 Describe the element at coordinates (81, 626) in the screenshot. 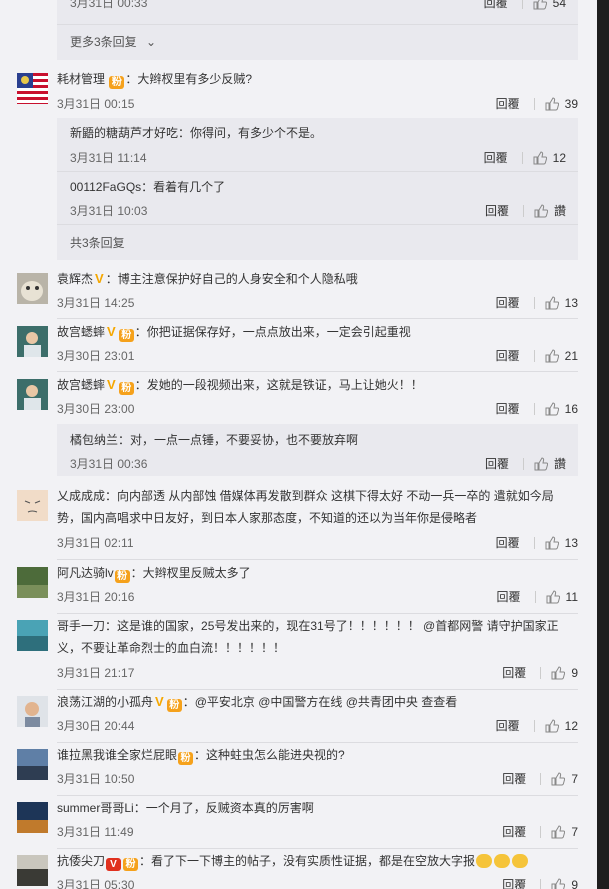

I see `username: 哥手一刀` at that location.